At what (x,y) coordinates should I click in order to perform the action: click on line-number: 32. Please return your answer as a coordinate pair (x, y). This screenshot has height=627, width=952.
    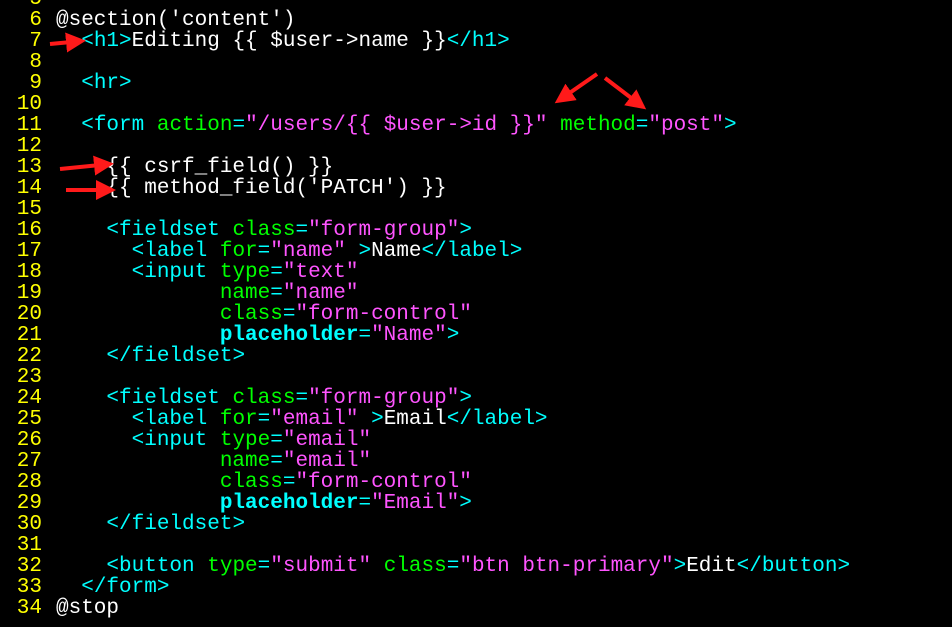
    Looking at the image, I should click on (29, 566).